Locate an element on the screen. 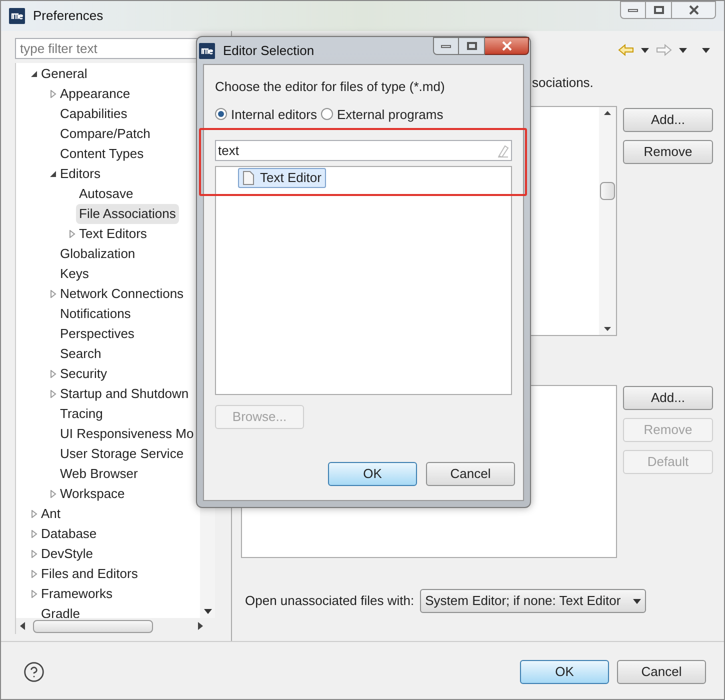 This screenshot has width=725, height=700. tree-item: Text Editors is located at coordinates (113, 234).